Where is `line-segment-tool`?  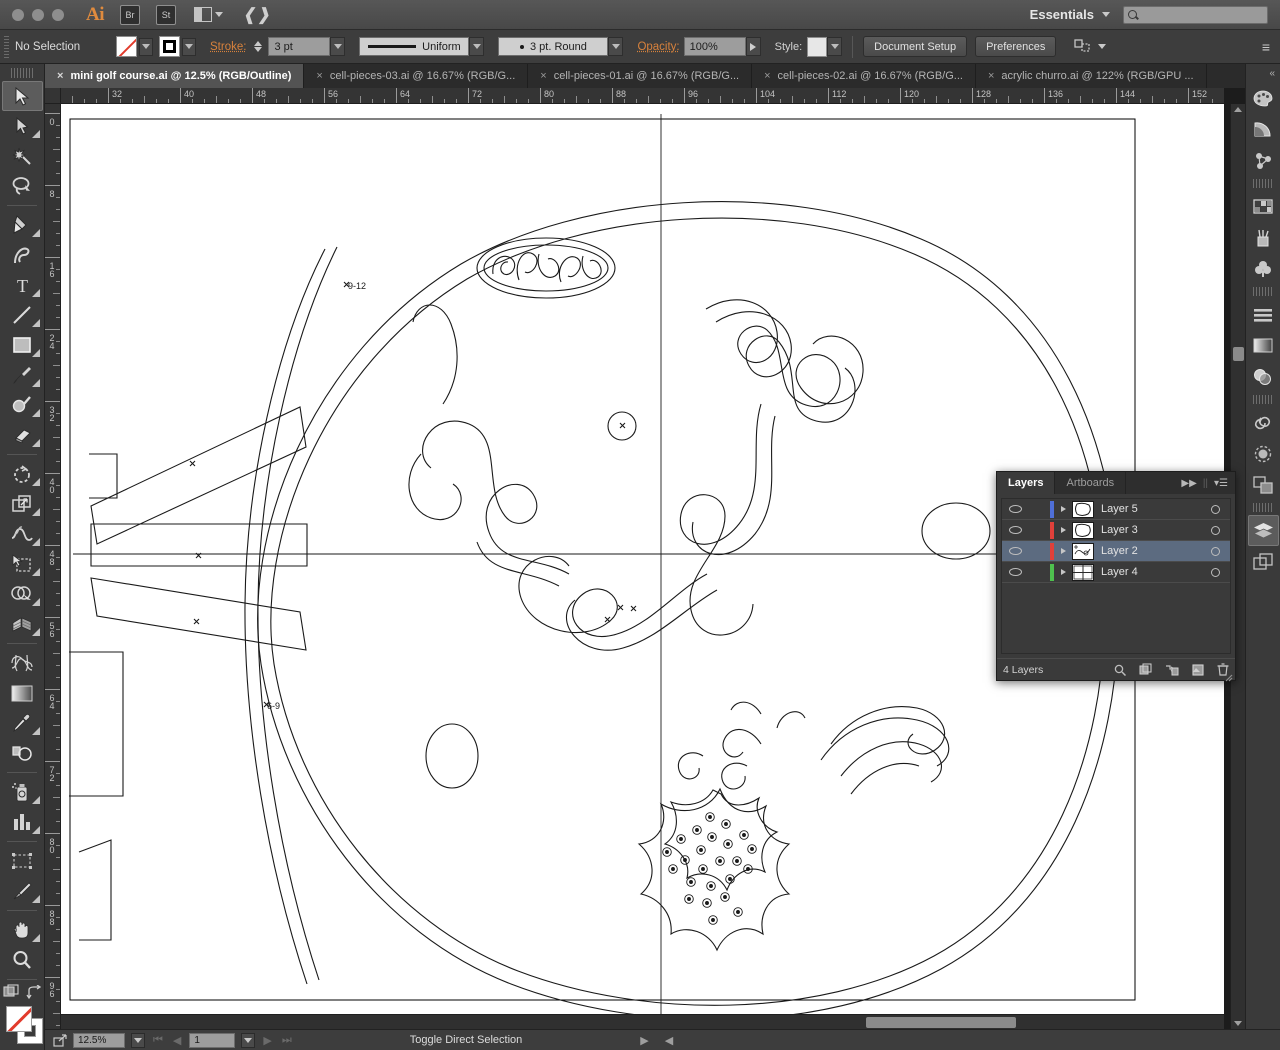 line-segment-tool is located at coordinates (22, 315).